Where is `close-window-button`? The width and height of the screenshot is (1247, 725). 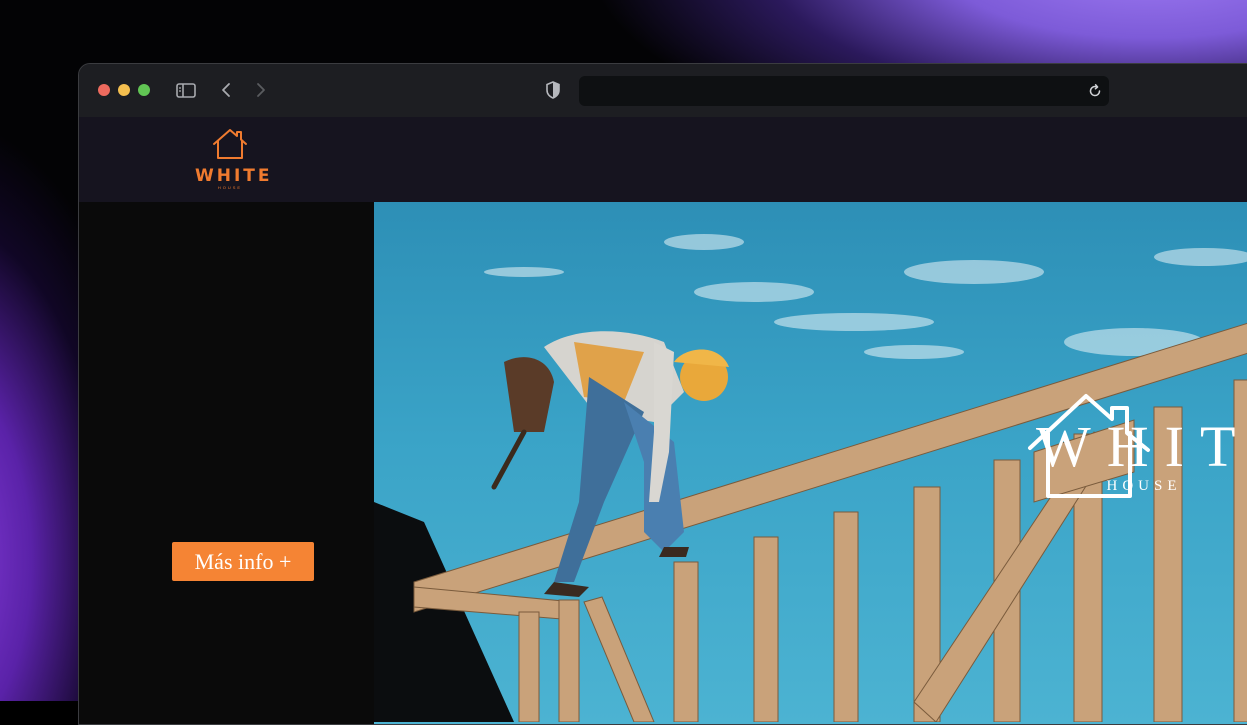
close-window-button is located at coordinates (104, 90).